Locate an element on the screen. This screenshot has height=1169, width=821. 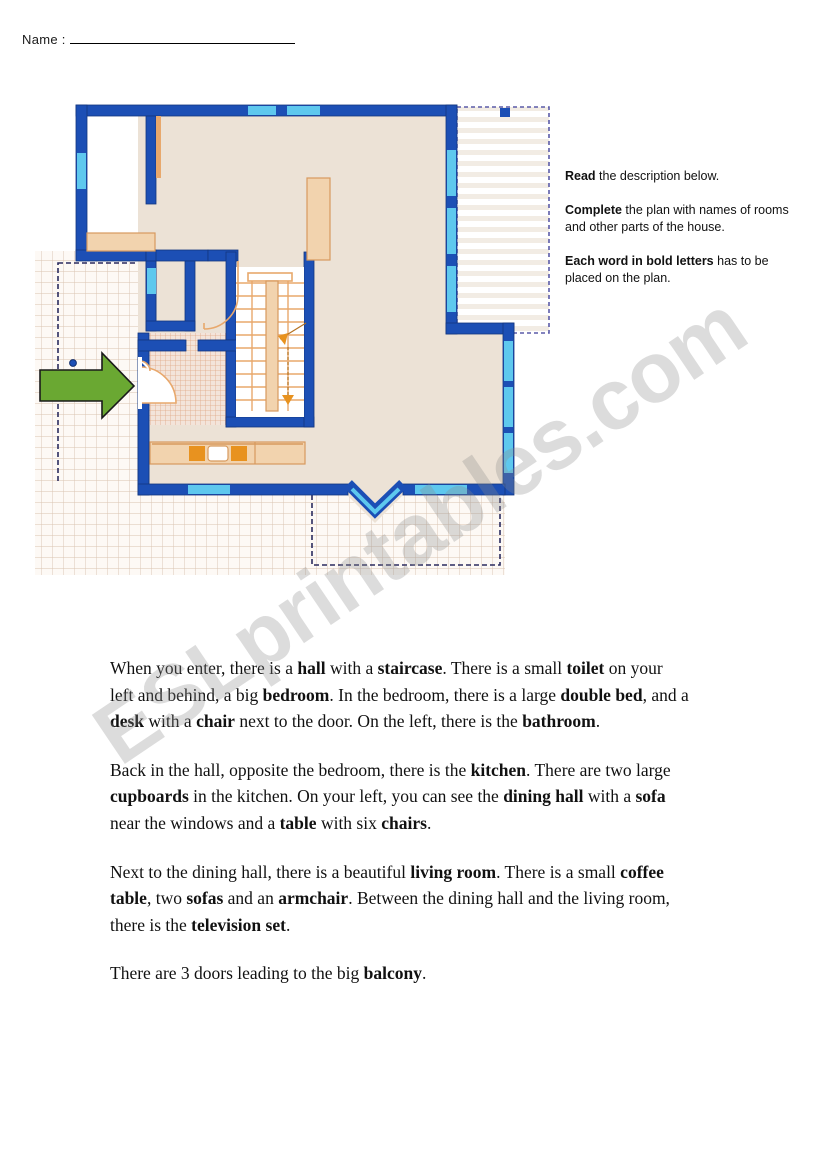
instruction-read-rest: the description below. is located at coordinates (657, 176).